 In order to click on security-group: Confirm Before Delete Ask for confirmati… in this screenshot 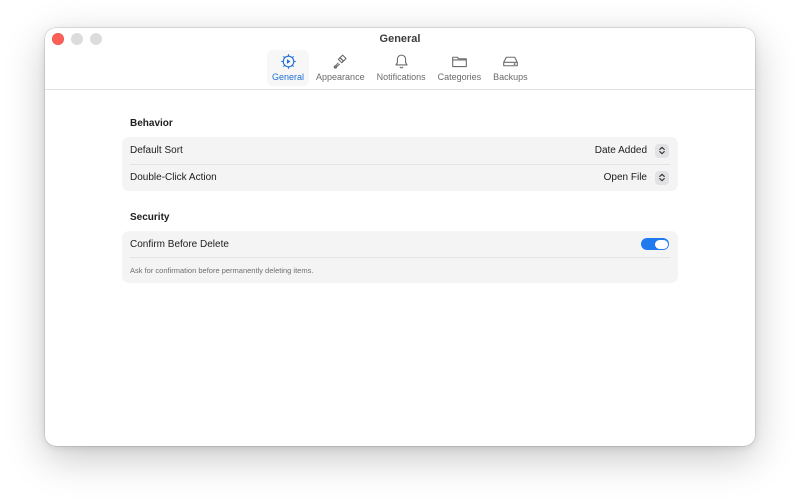, I will do `click(400, 257)`.